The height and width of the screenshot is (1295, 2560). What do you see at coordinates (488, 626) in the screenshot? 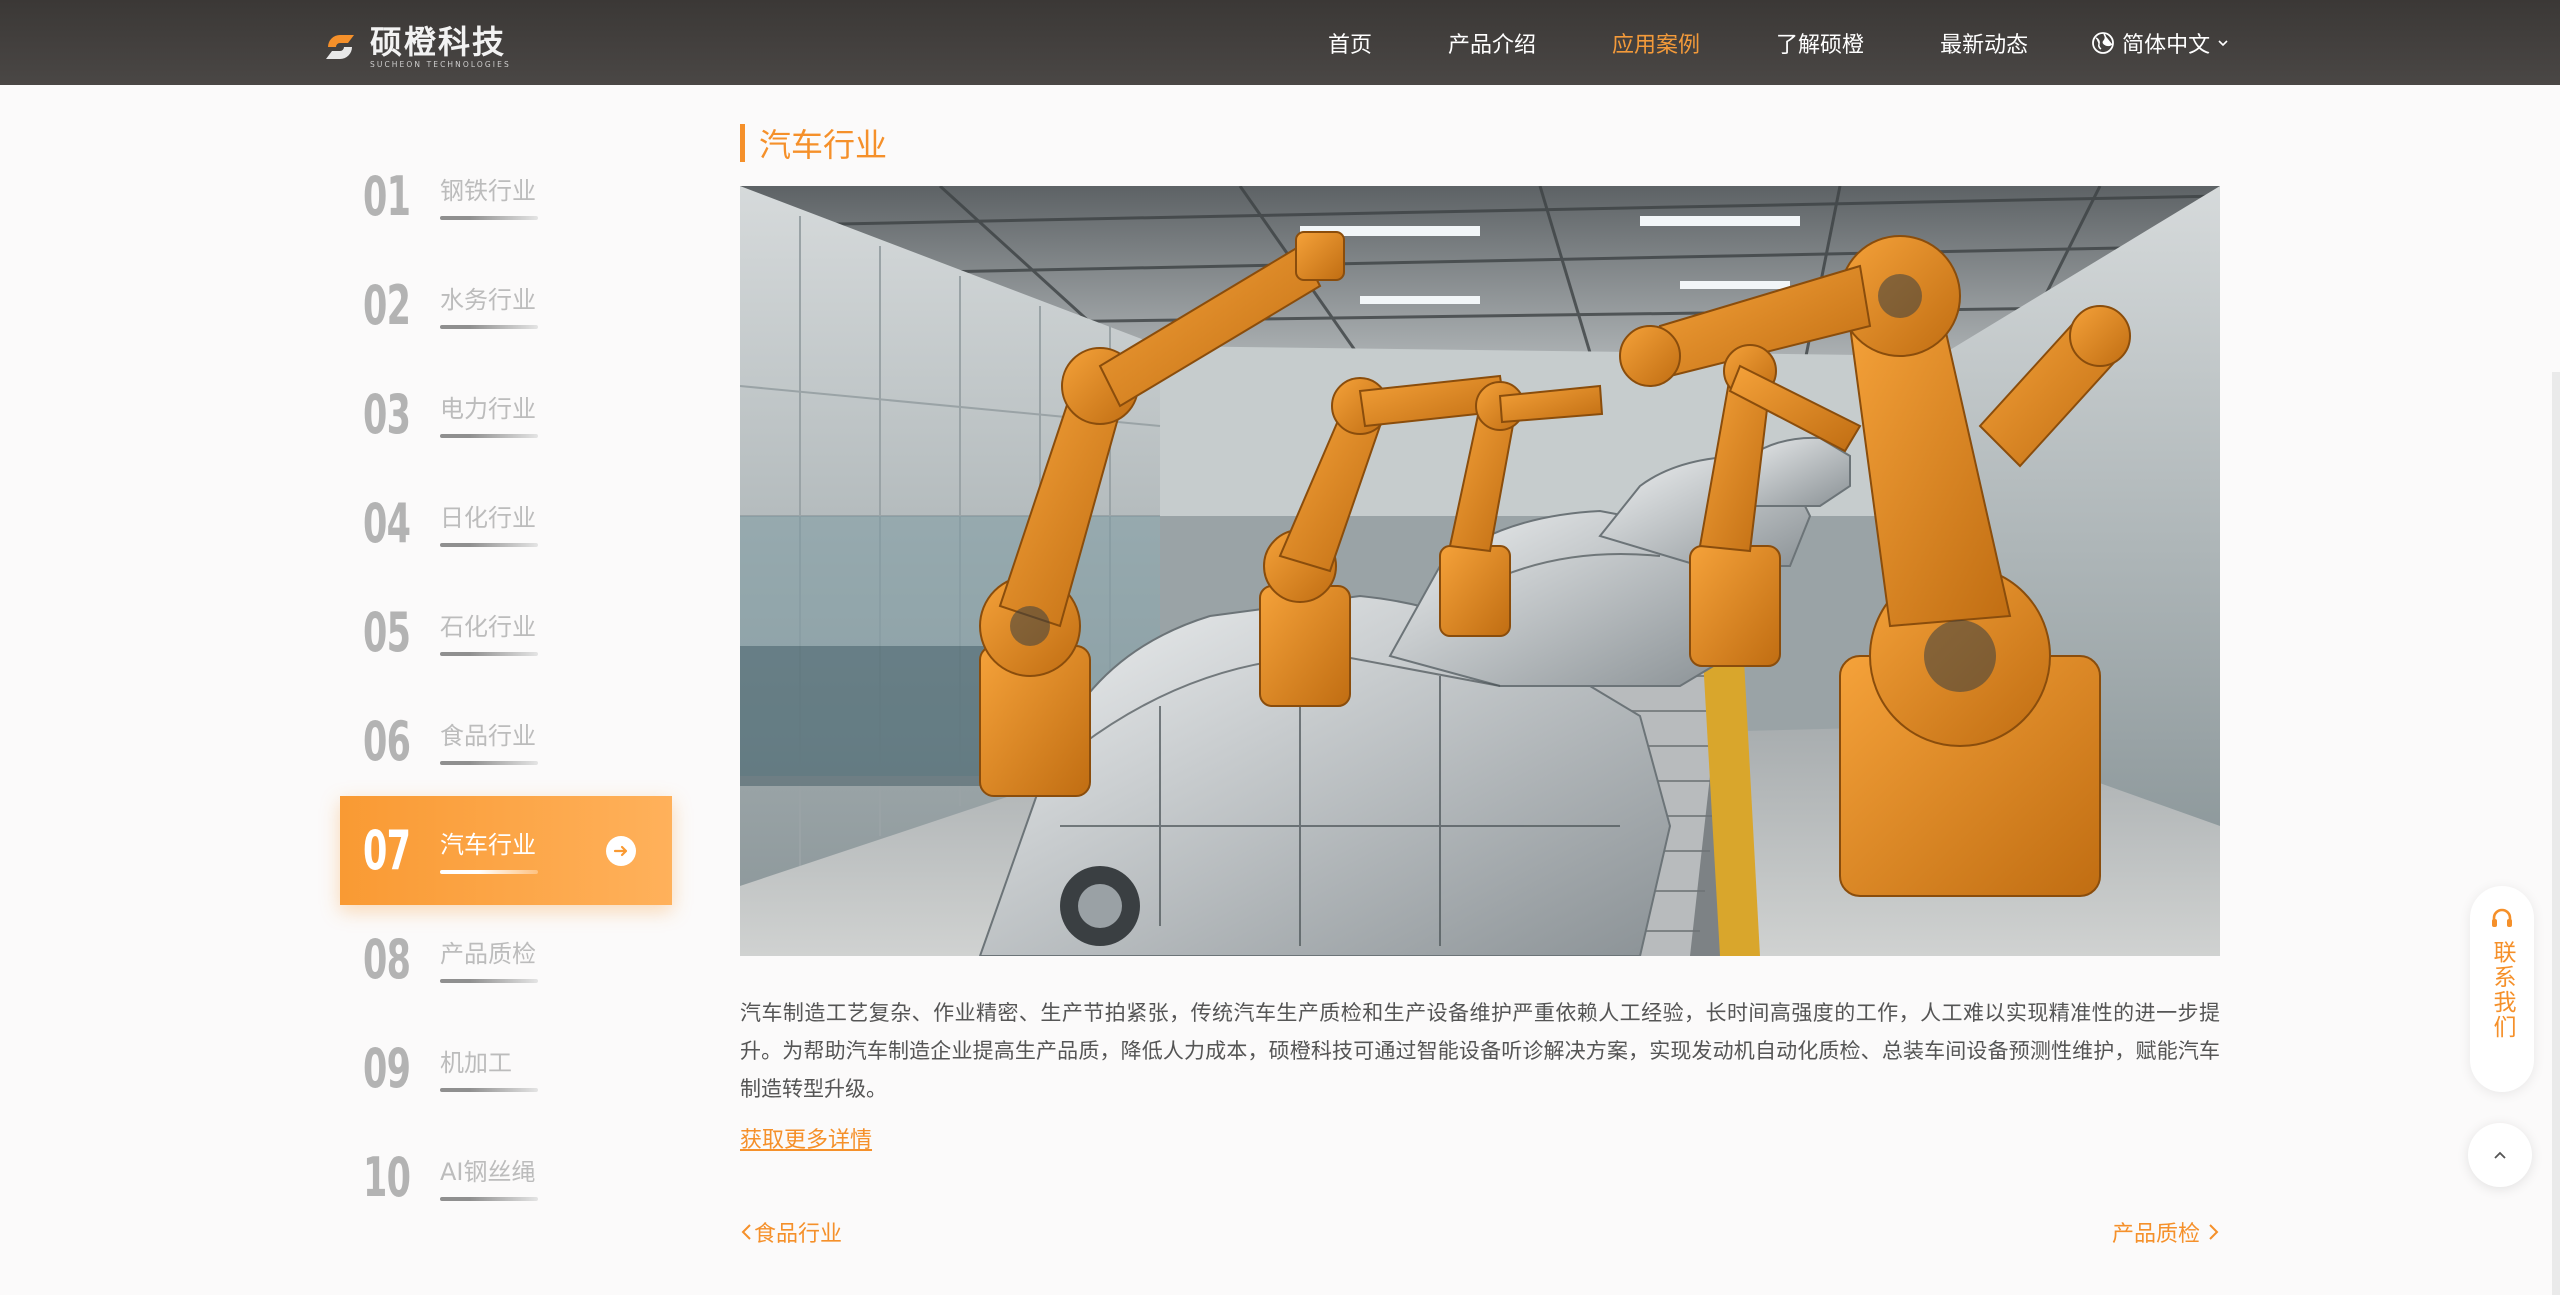
I see `sidebar-item-label: 石化行业` at bounding box center [488, 626].